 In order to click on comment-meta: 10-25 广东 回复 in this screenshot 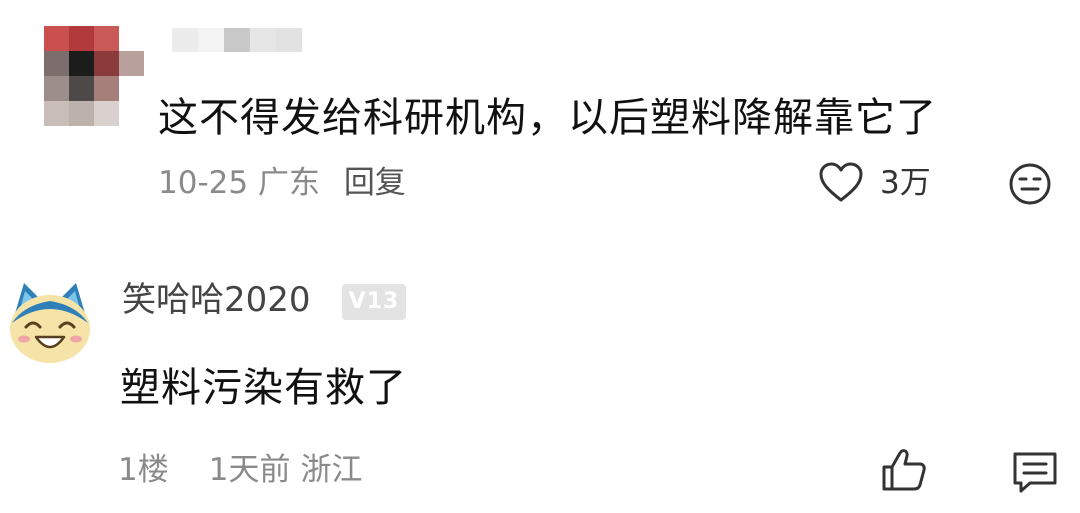, I will do `click(282, 183)`.